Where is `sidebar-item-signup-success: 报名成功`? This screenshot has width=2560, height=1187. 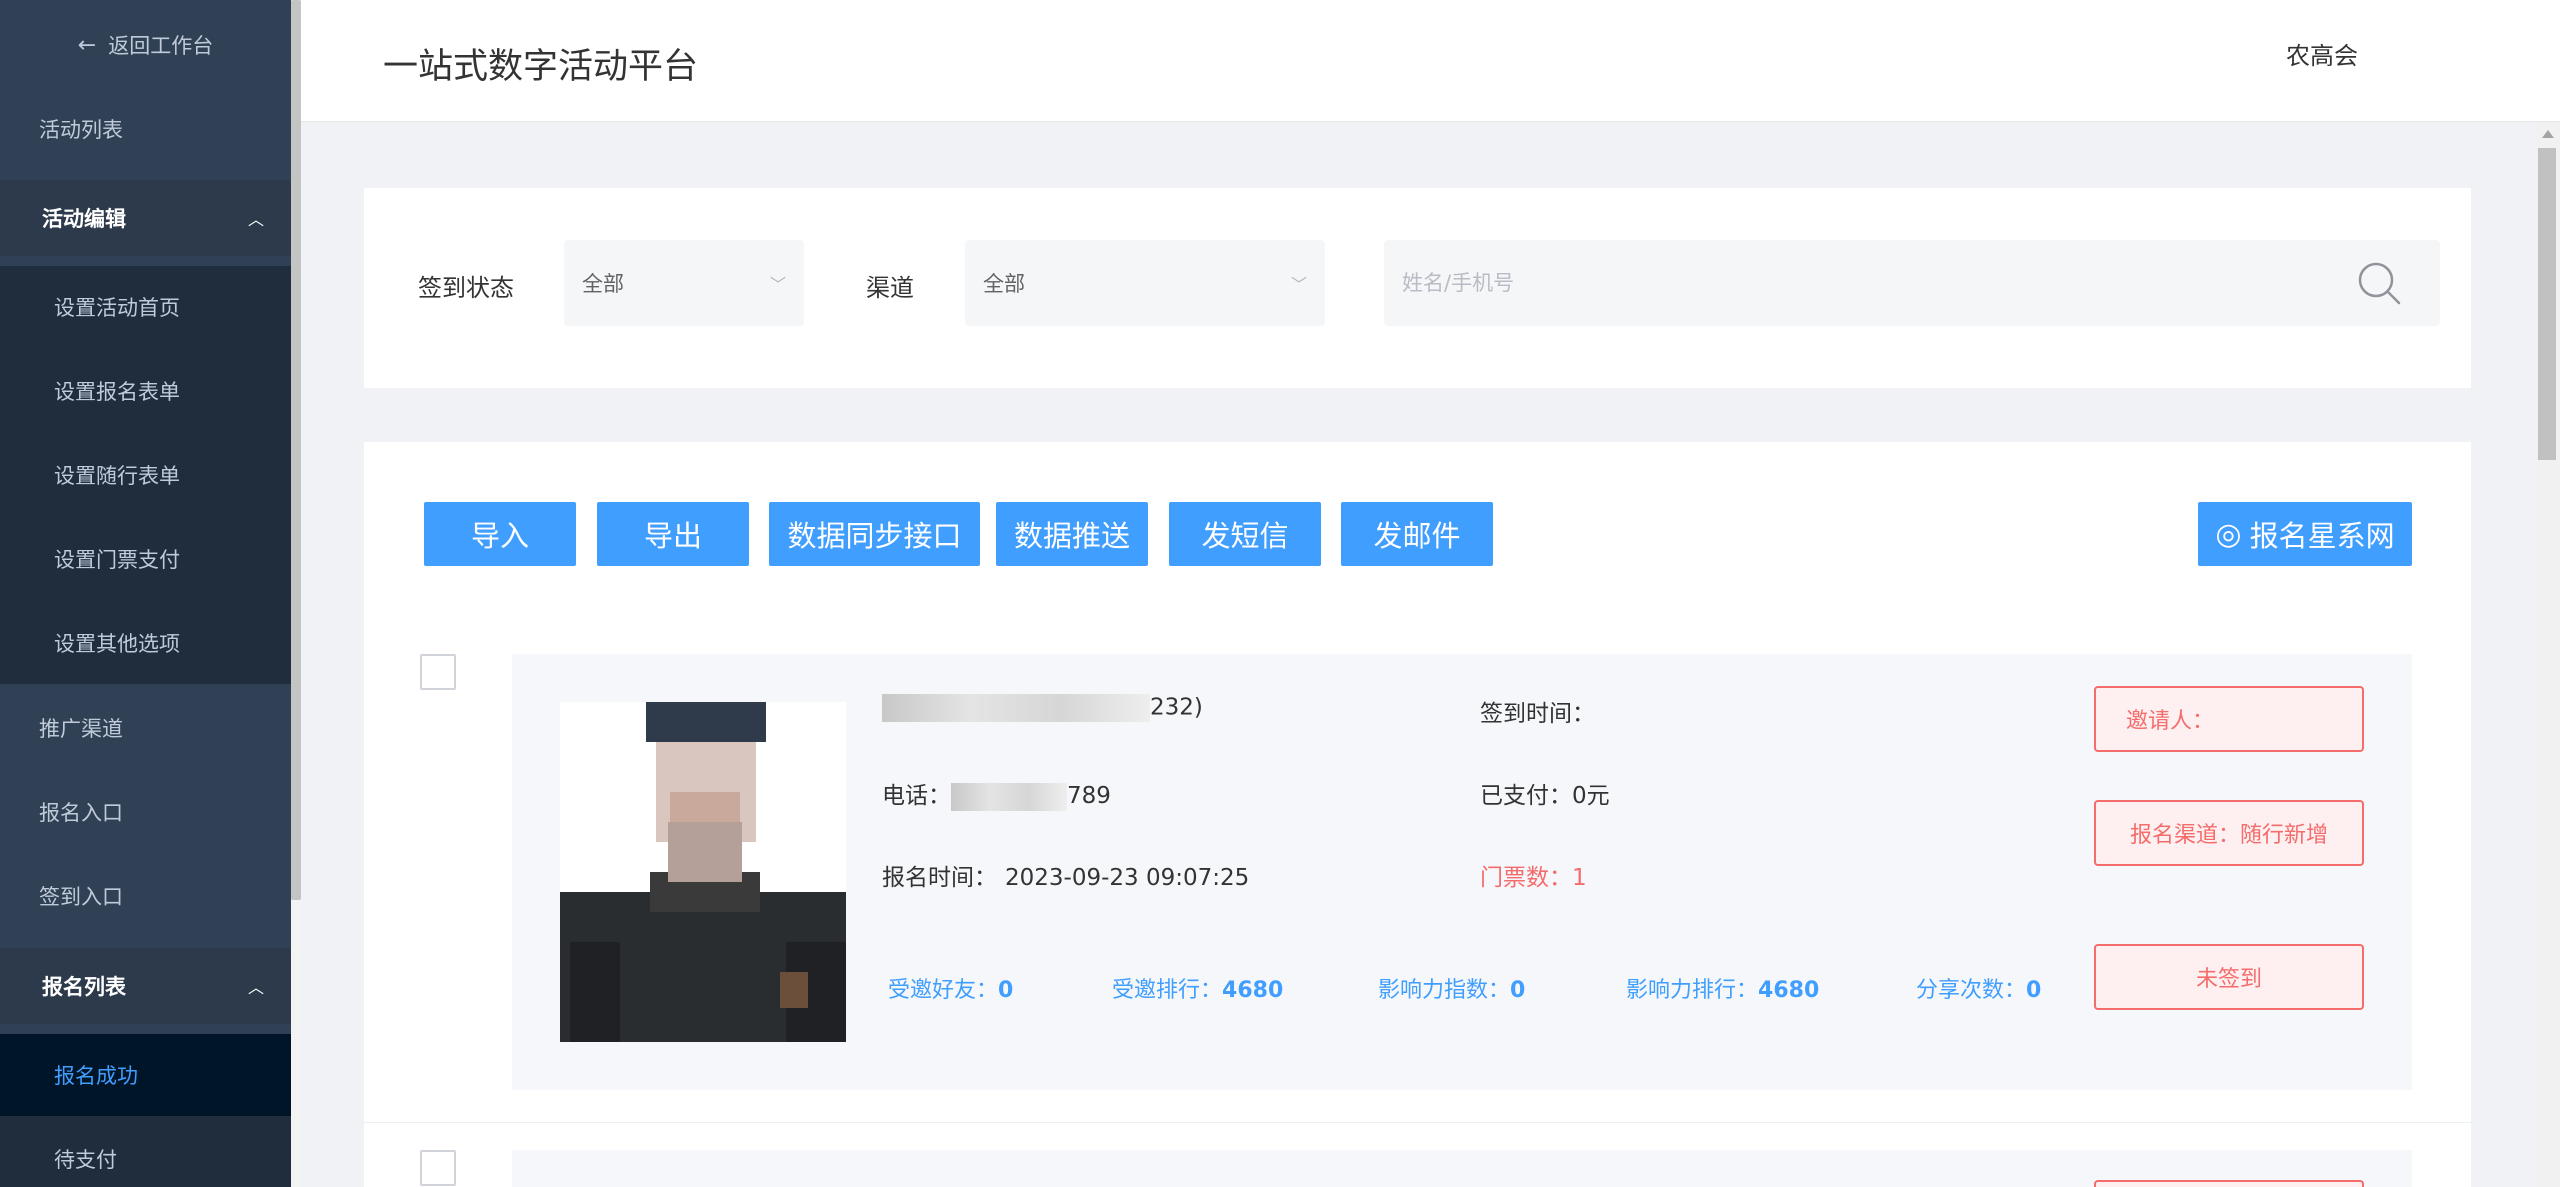
sidebar-item-signup-success: 报名成功 is located at coordinates (145, 1075).